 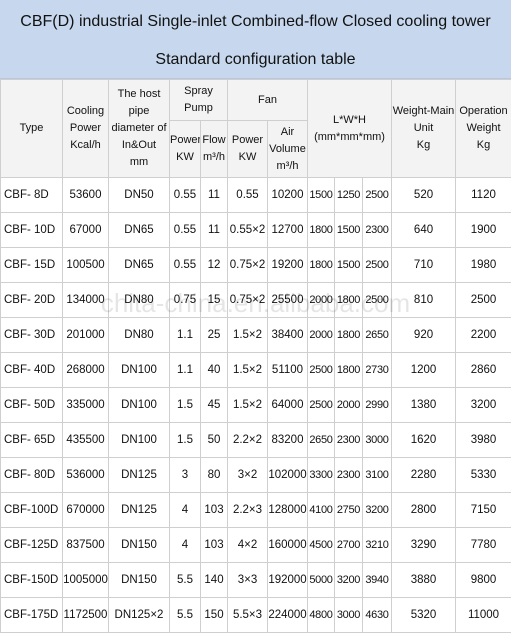 What do you see at coordinates (424, 475) in the screenshot?
I see `cell-weight-main: 2280` at bounding box center [424, 475].